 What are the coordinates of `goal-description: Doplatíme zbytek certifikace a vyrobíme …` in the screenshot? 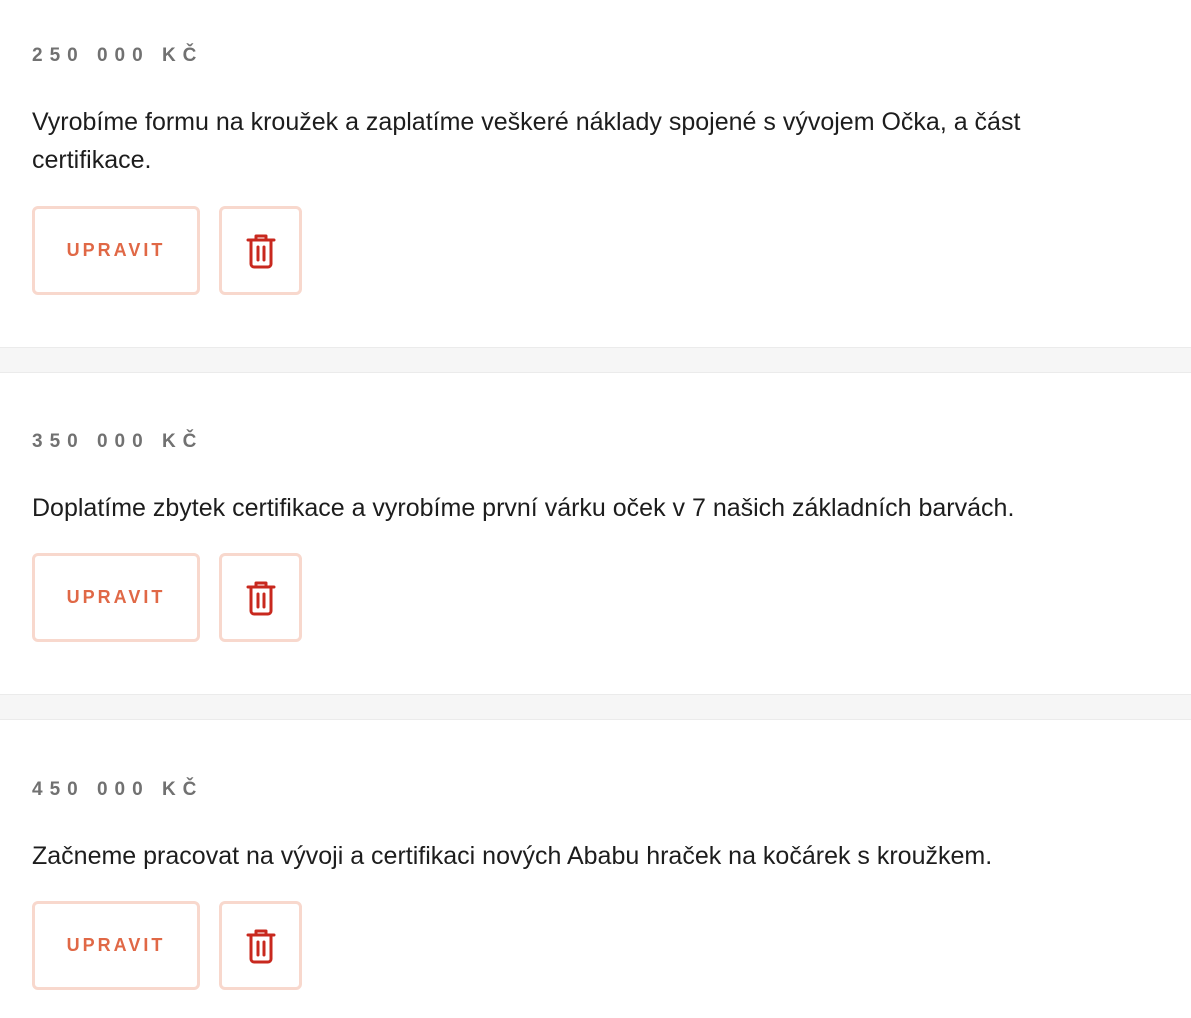 It's located at (523, 508).